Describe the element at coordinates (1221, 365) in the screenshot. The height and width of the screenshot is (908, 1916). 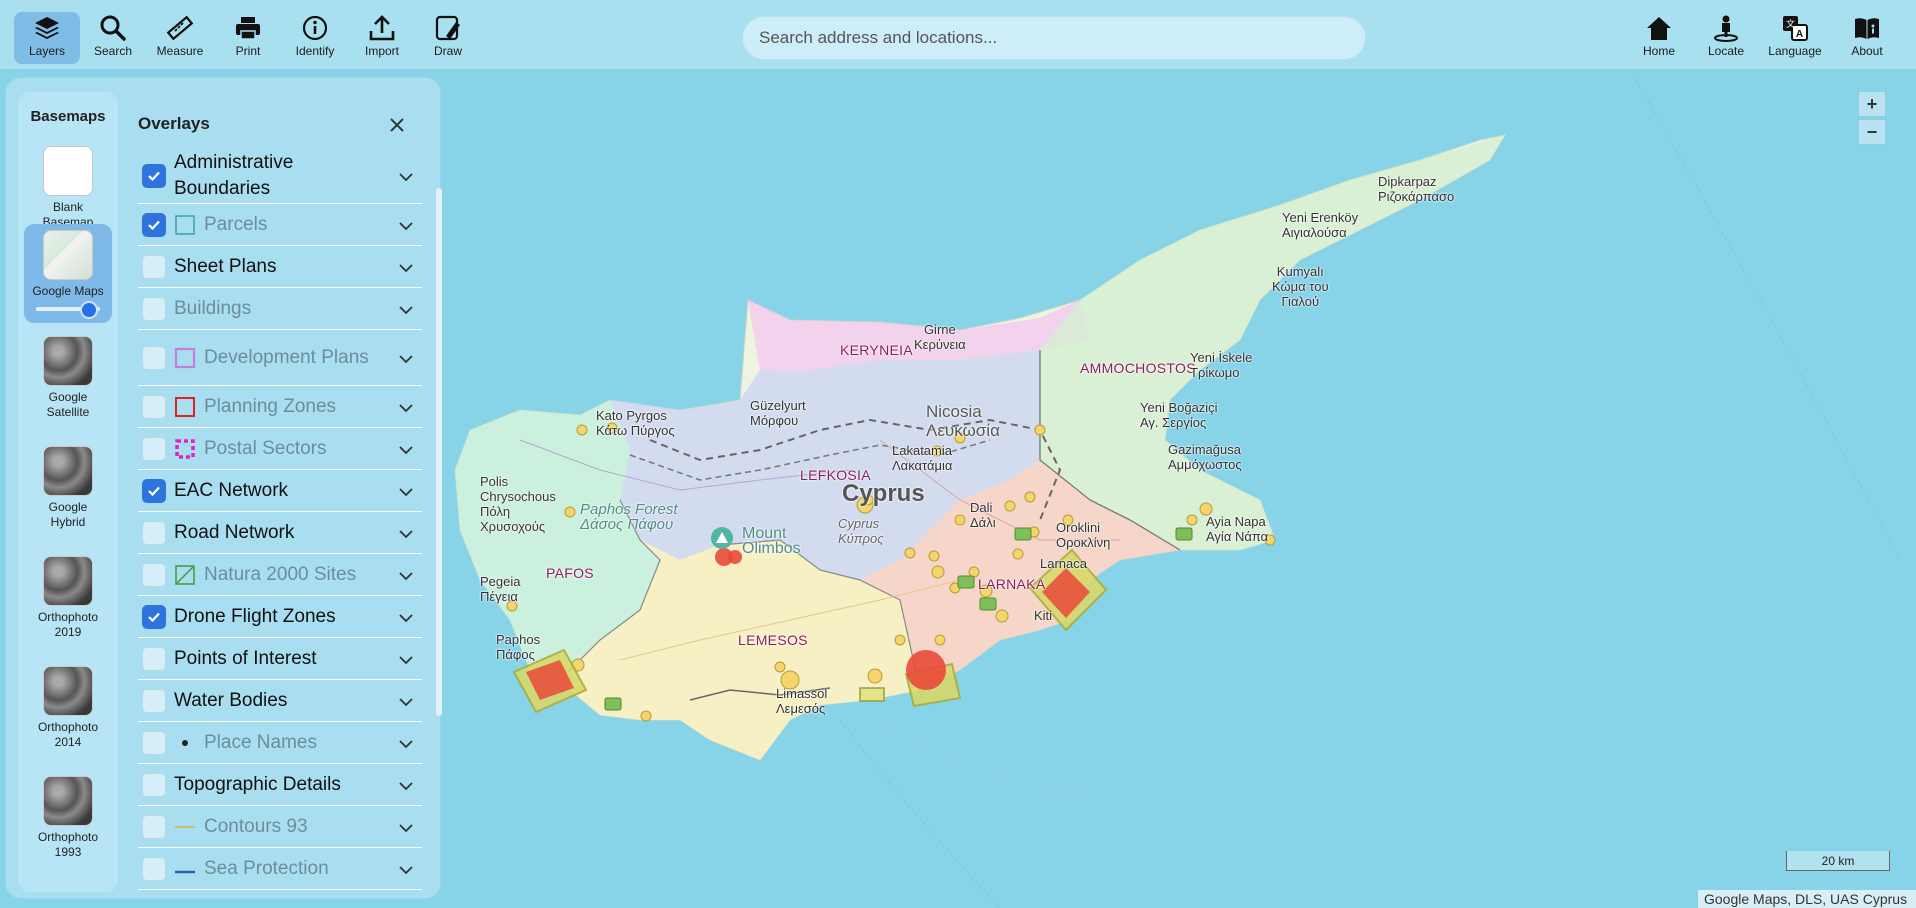
I see `map-label-yeni-iskele: Yeni İskele Τρίκωμο` at that location.